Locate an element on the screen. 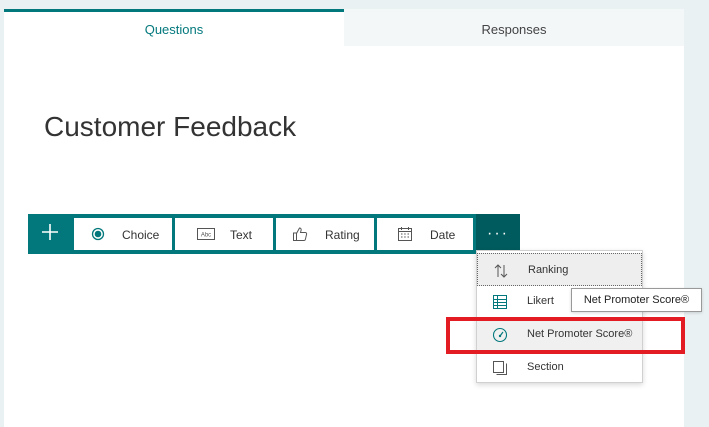 Image resolution: width=709 pixels, height=427 pixels. calendar-icon is located at coordinates (405, 234).